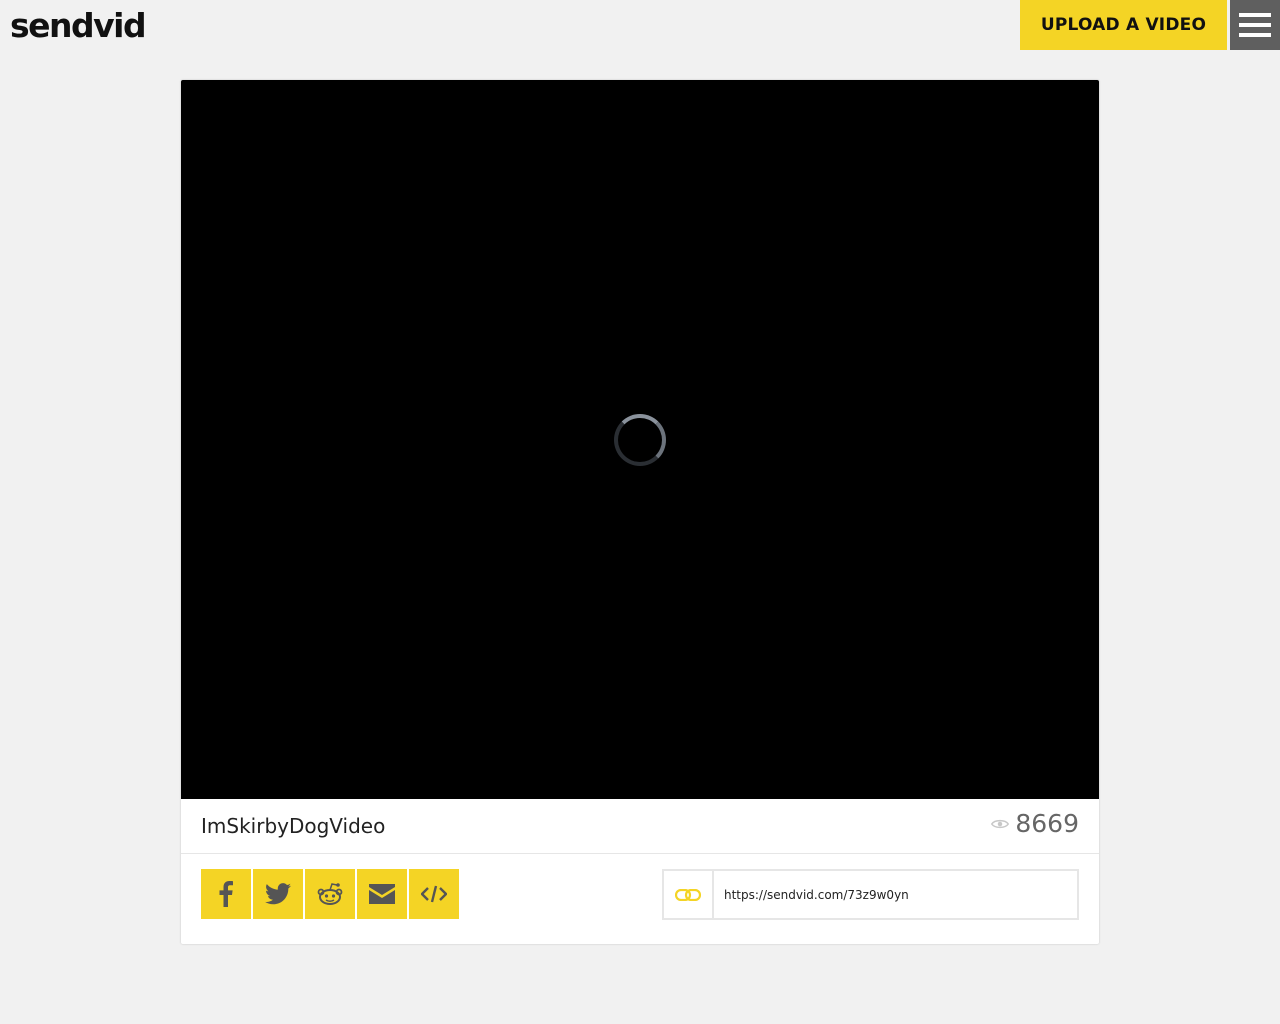  I want to click on share-email-button, so click(382, 894).